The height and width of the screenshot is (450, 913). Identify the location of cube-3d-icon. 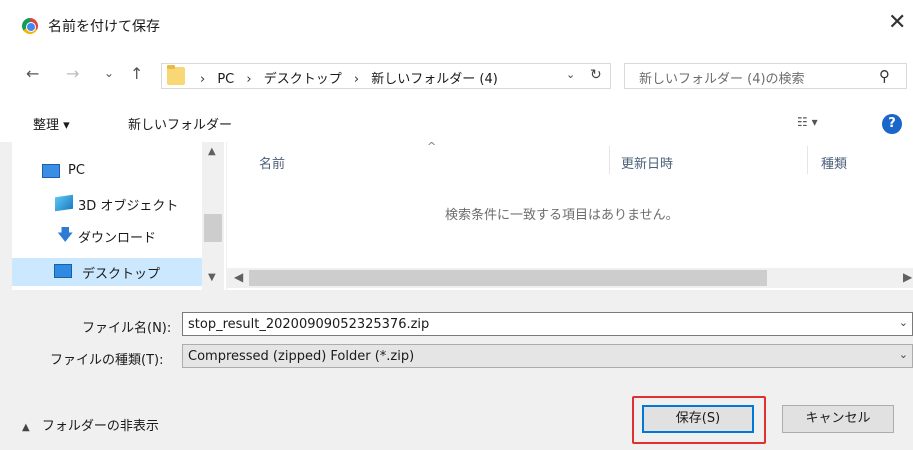
(64, 203).